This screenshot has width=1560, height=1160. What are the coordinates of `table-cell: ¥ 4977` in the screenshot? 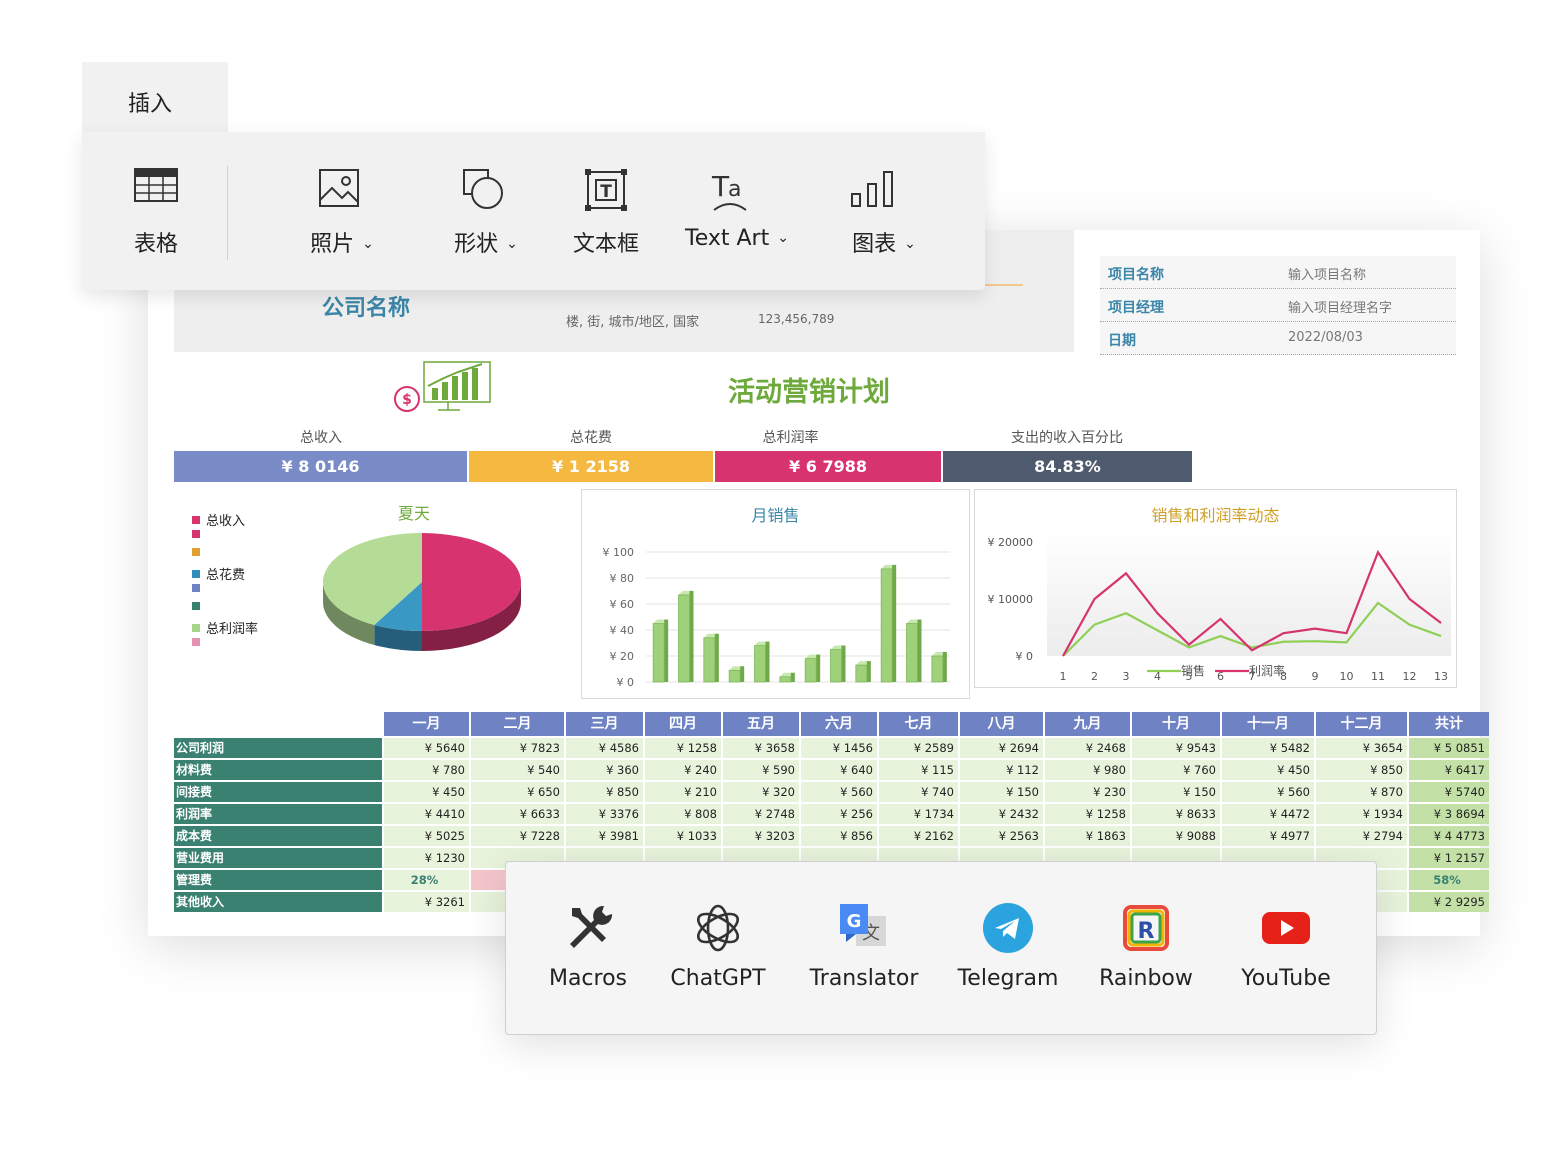 It's located at (1268, 836).